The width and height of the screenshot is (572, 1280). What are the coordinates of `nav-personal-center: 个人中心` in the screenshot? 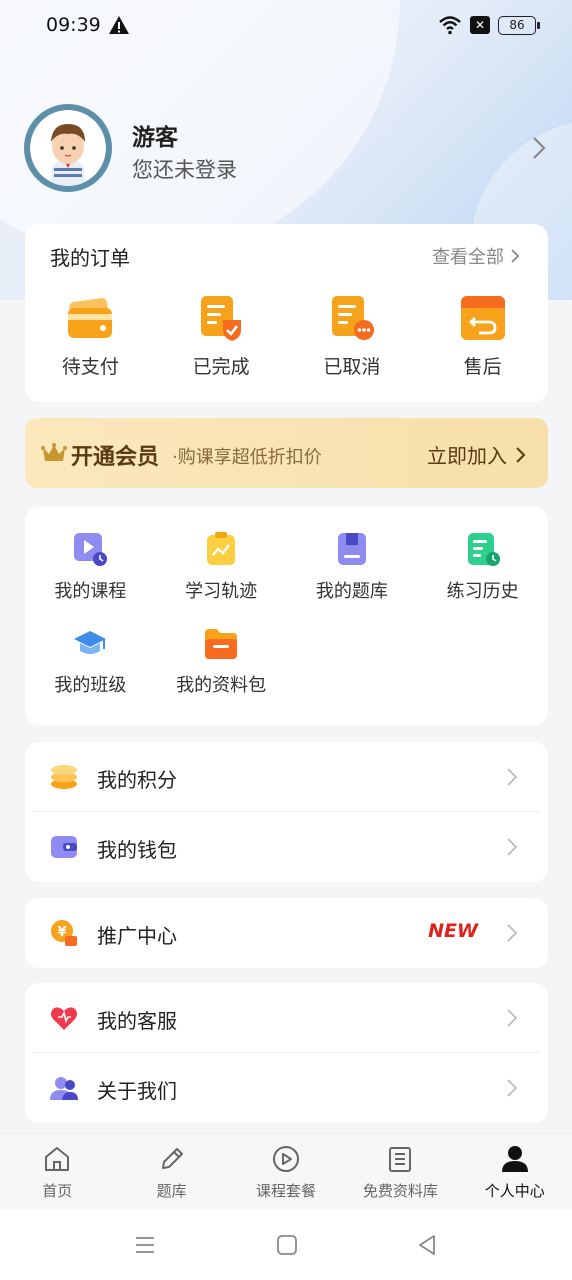 It's located at (515, 1172).